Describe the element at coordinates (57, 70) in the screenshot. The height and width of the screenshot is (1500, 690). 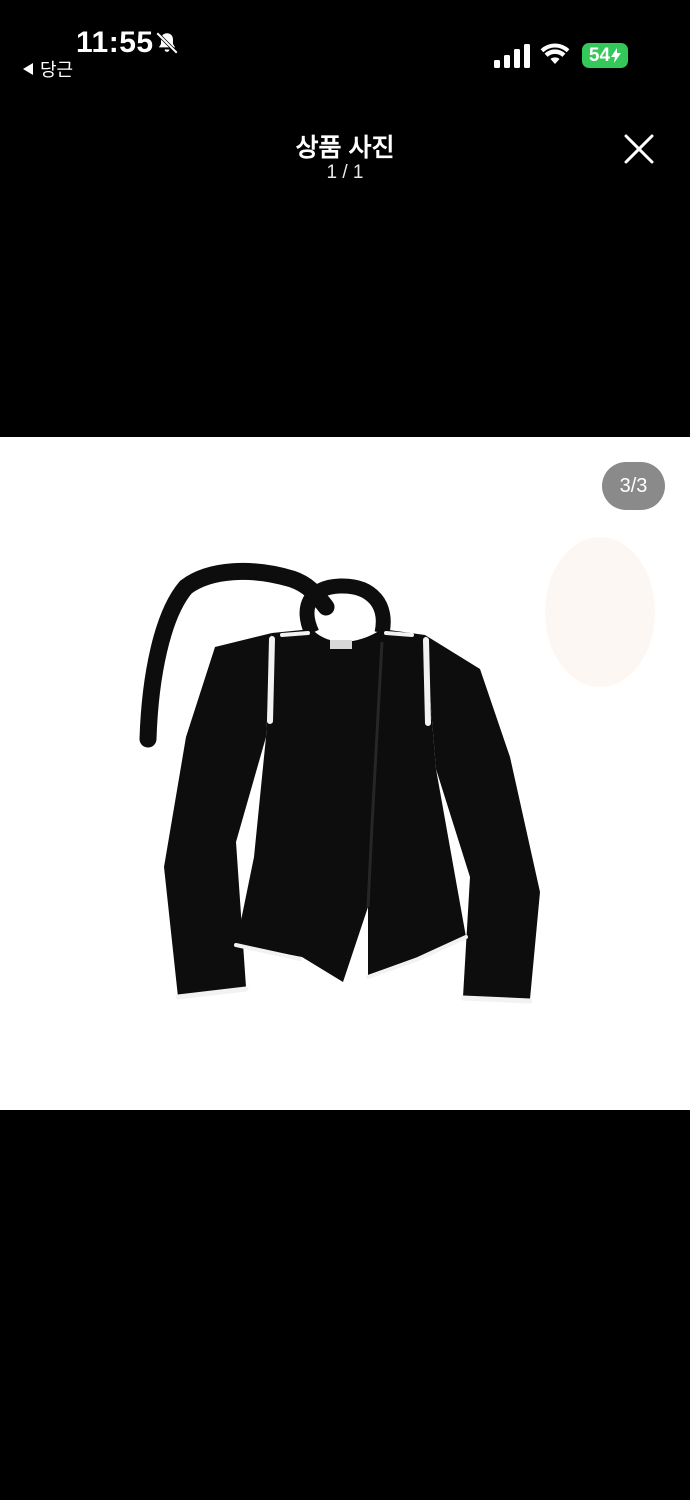
I see `back-app-label: 당근` at that location.